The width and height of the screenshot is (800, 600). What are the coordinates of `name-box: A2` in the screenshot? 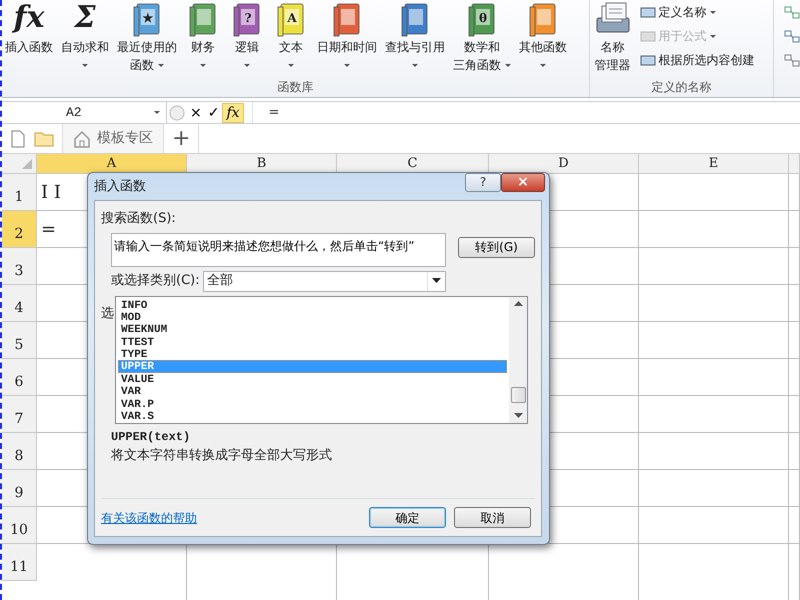 It's located at (84, 112).